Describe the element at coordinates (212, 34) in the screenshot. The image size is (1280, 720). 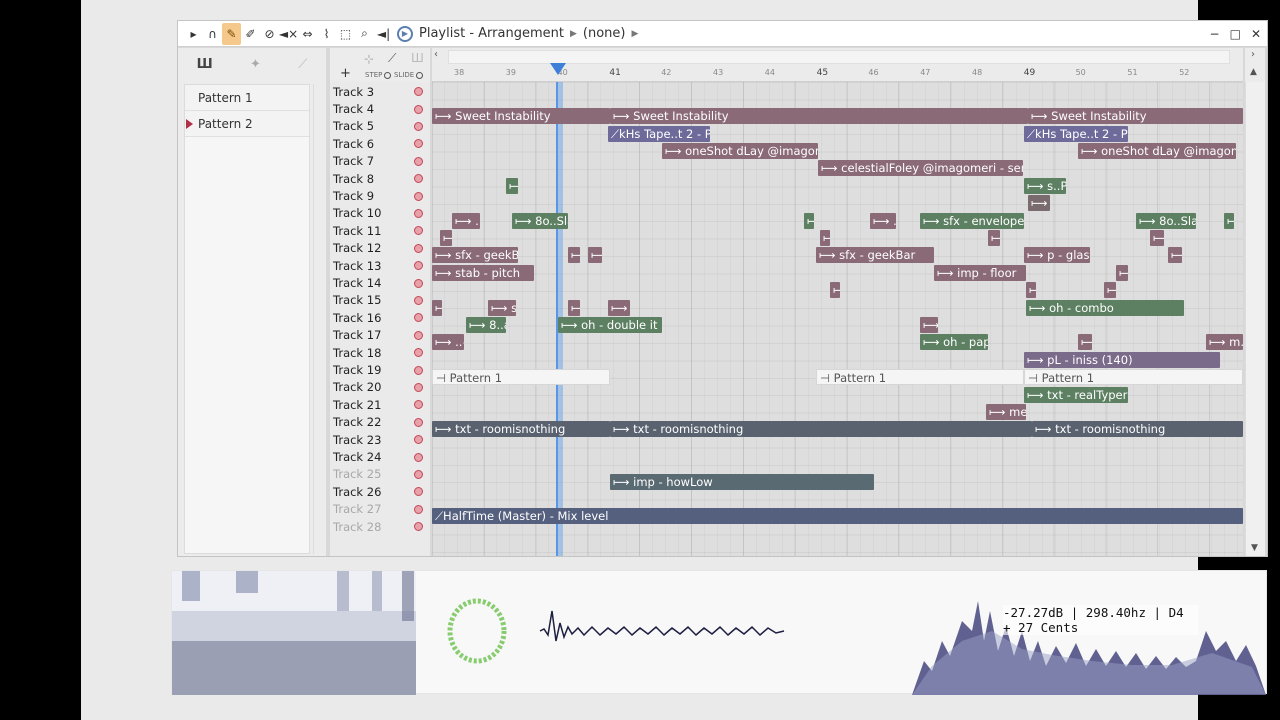
I see `magnet-icon: ∩` at that location.